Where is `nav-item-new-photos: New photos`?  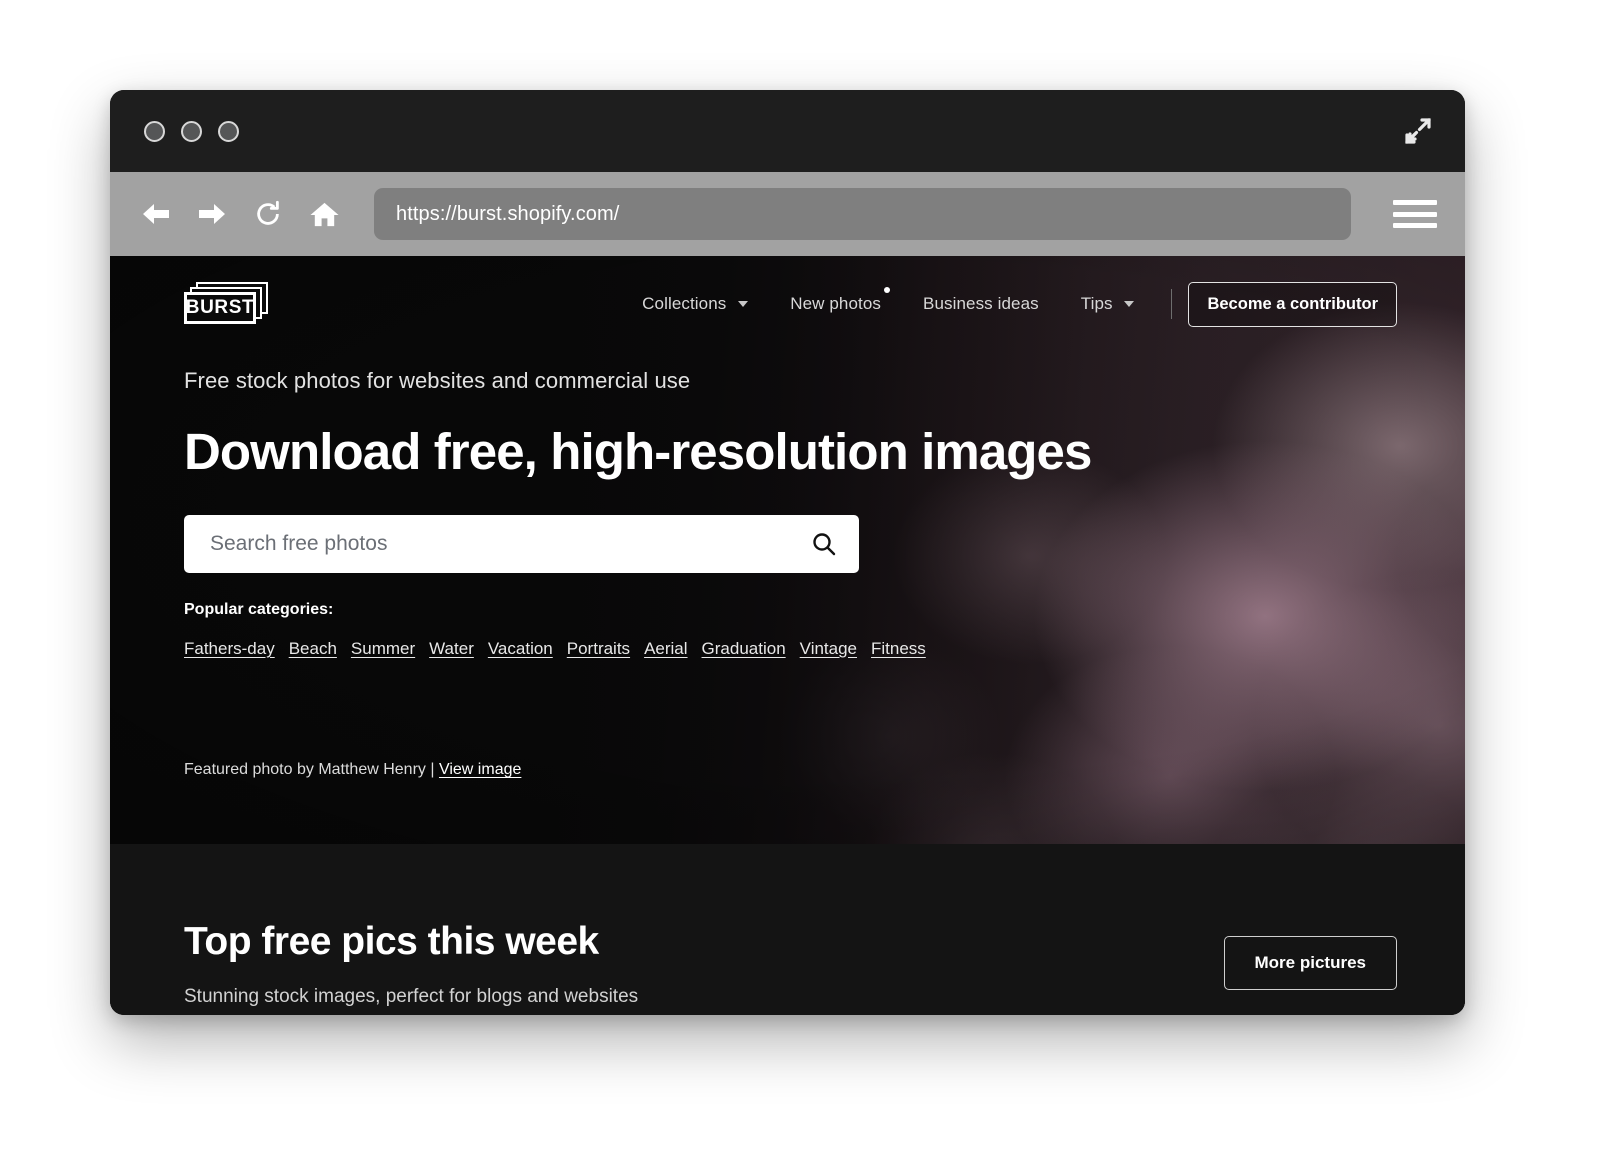 nav-item-new-photos: New photos is located at coordinates (835, 300).